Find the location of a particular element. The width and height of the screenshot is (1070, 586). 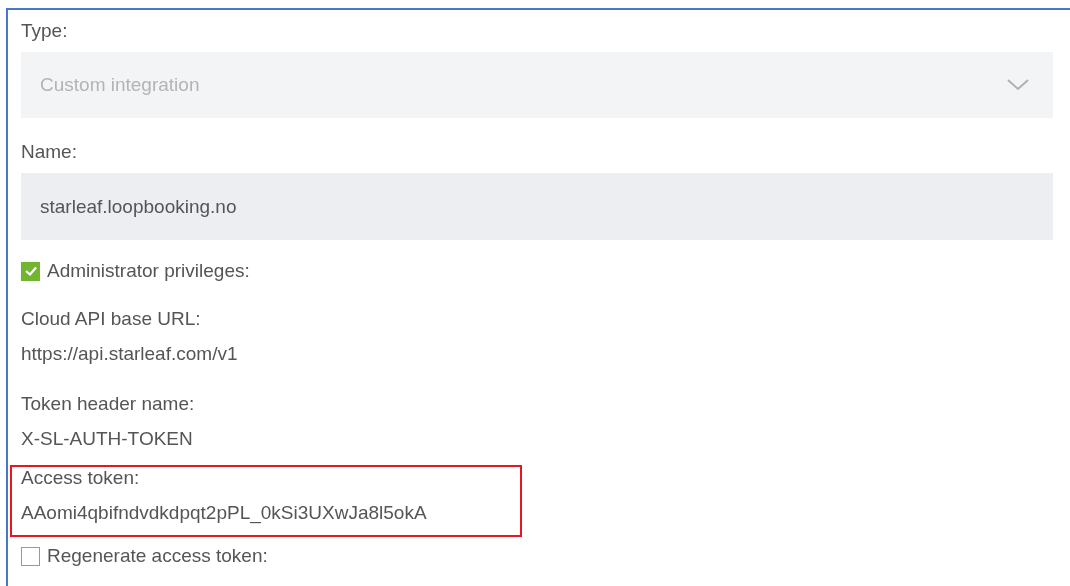

field-label: Cloud API base URL: is located at coordinates (111, 319).